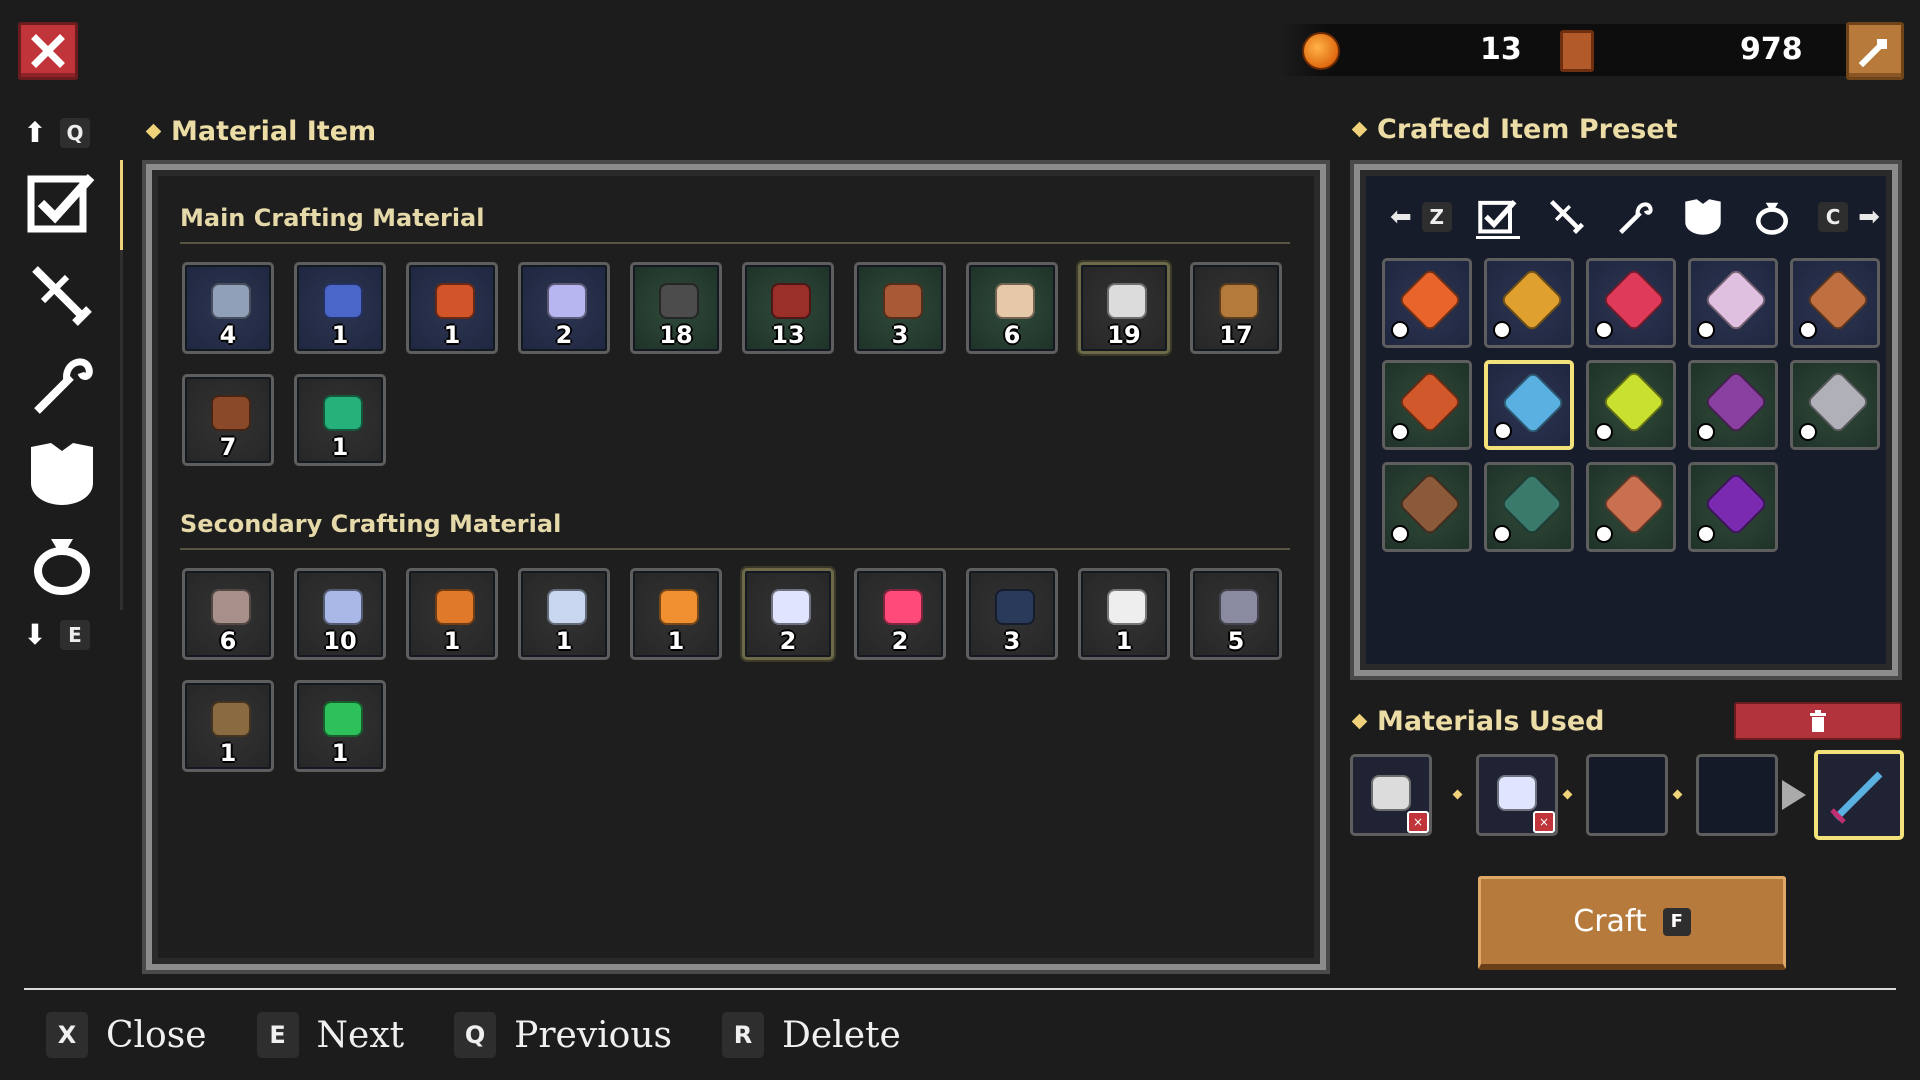  Describe the element at coordinates (1517, 795) in the screenshot. I see `used-slot-2: ×` at that location.